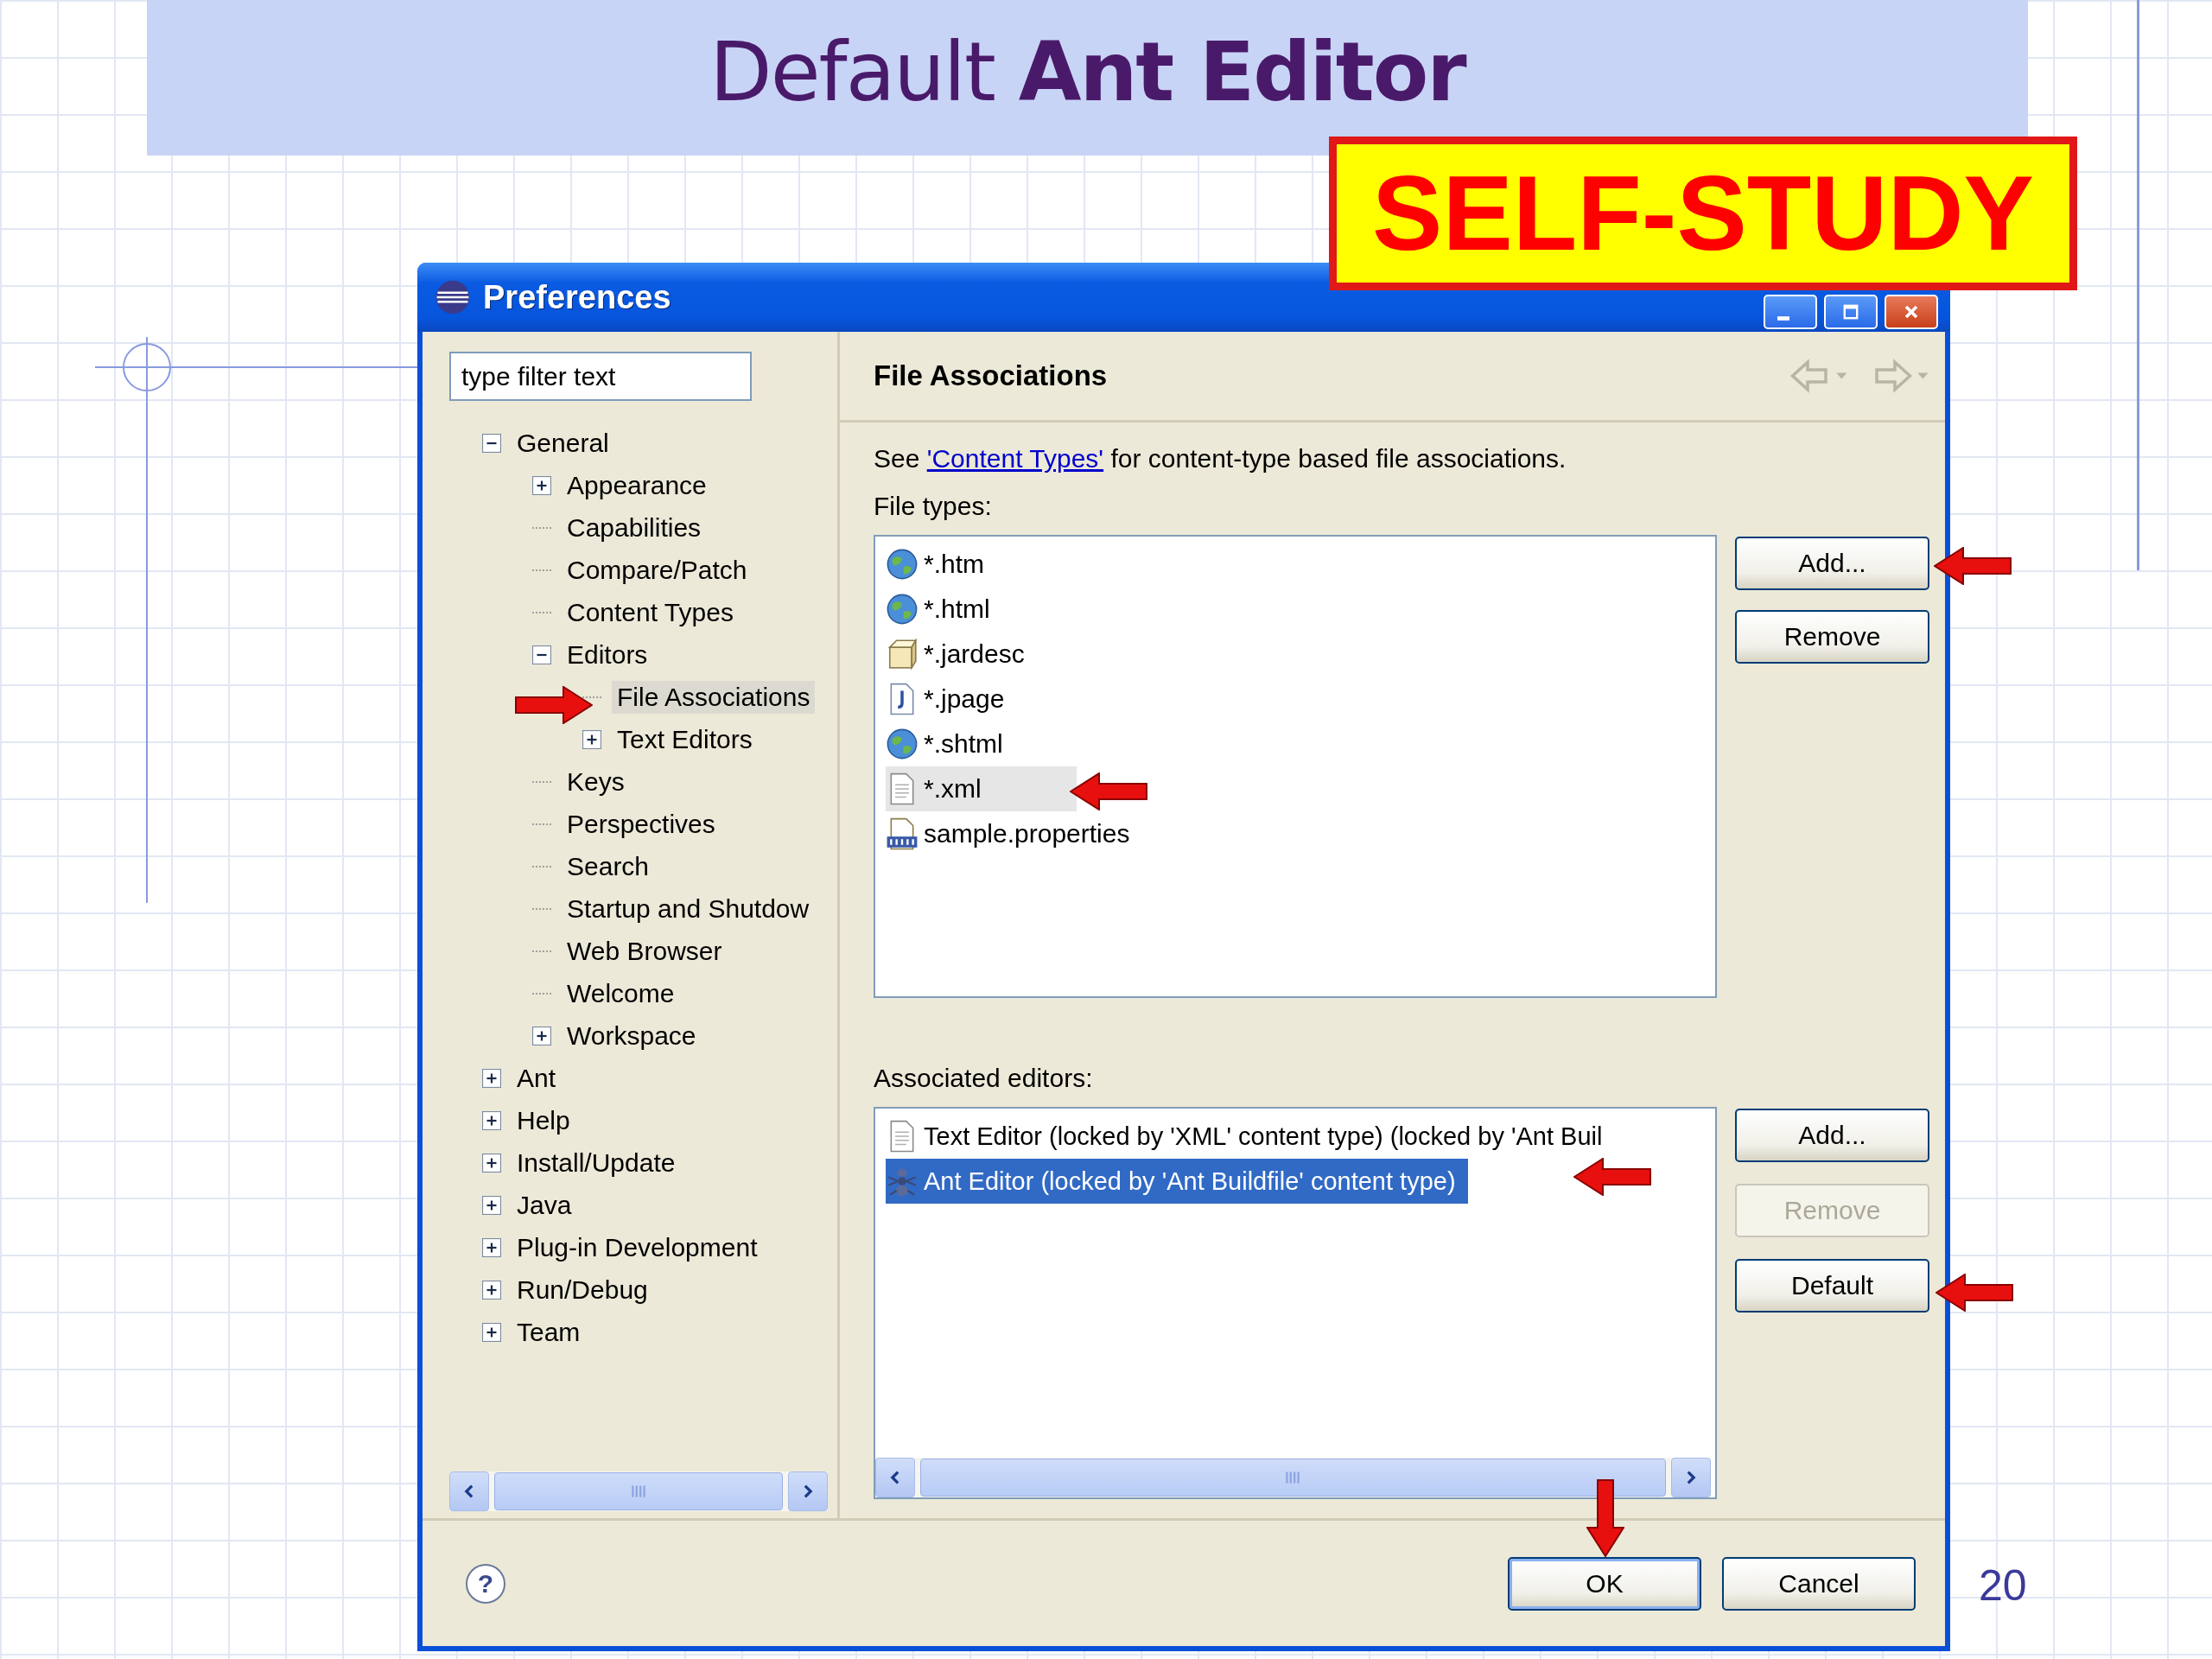 The width and height of the screenshot is (2212, 1659). I want to click on associated-editors-label: Associated editors:, so click(983, 1078).